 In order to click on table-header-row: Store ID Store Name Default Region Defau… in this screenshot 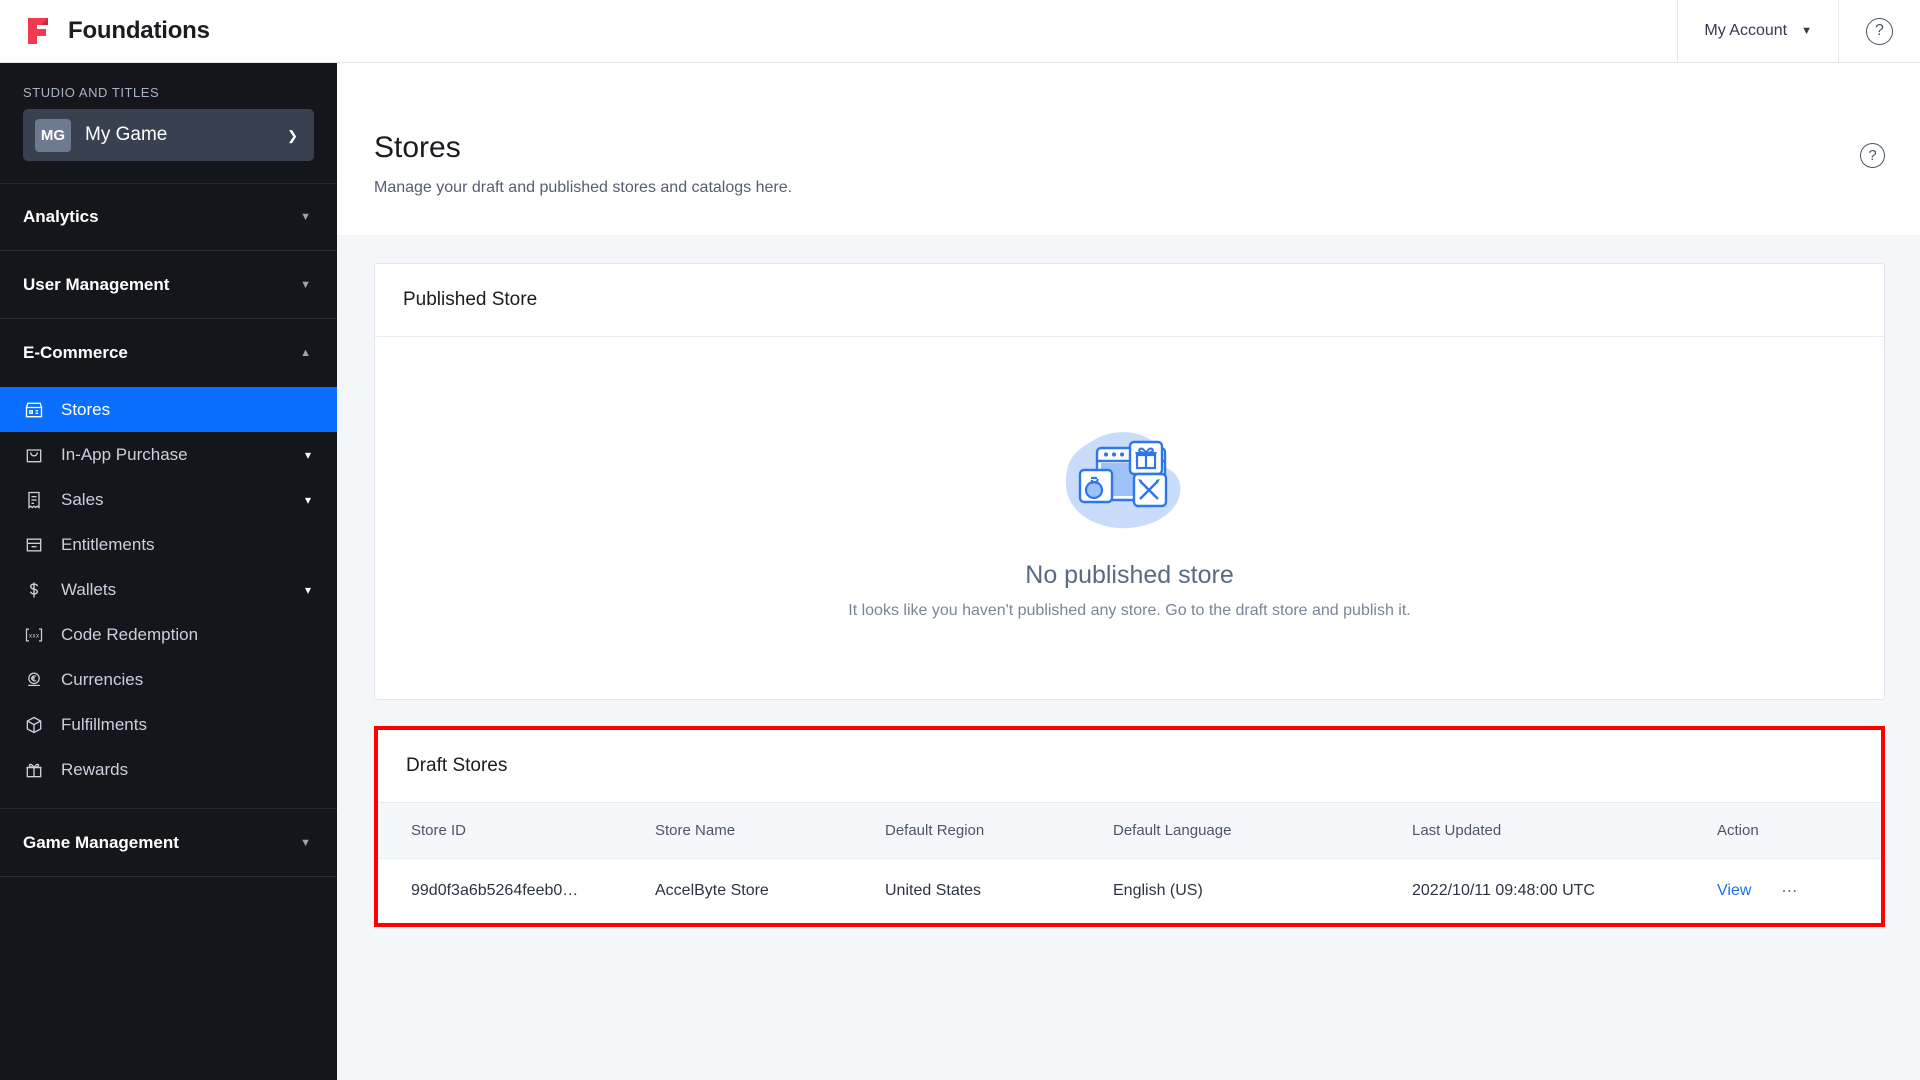, I will do `click(1129, 830)`.